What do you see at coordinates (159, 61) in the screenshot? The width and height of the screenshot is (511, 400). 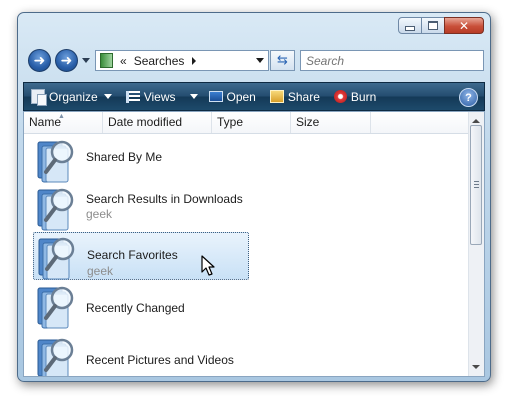 I see `address-location: Searches` at bounding box center [159, 61].